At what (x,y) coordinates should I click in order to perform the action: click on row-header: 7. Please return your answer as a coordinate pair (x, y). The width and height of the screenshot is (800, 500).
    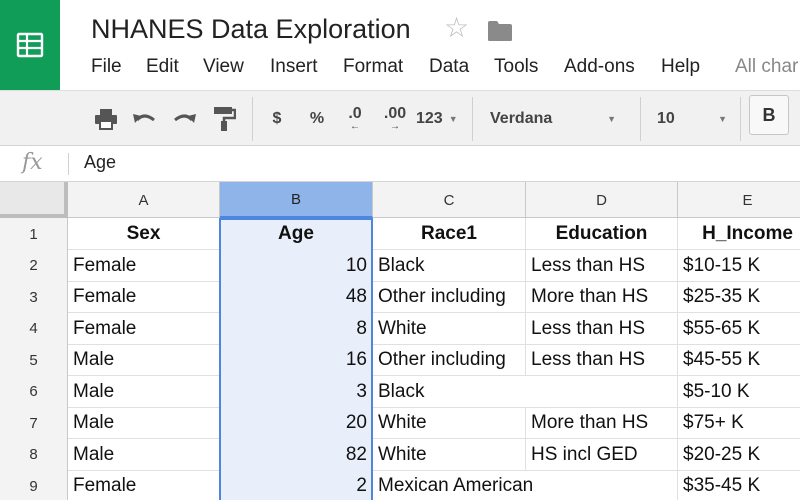
    Looking at the image, I should click on (34, 423).